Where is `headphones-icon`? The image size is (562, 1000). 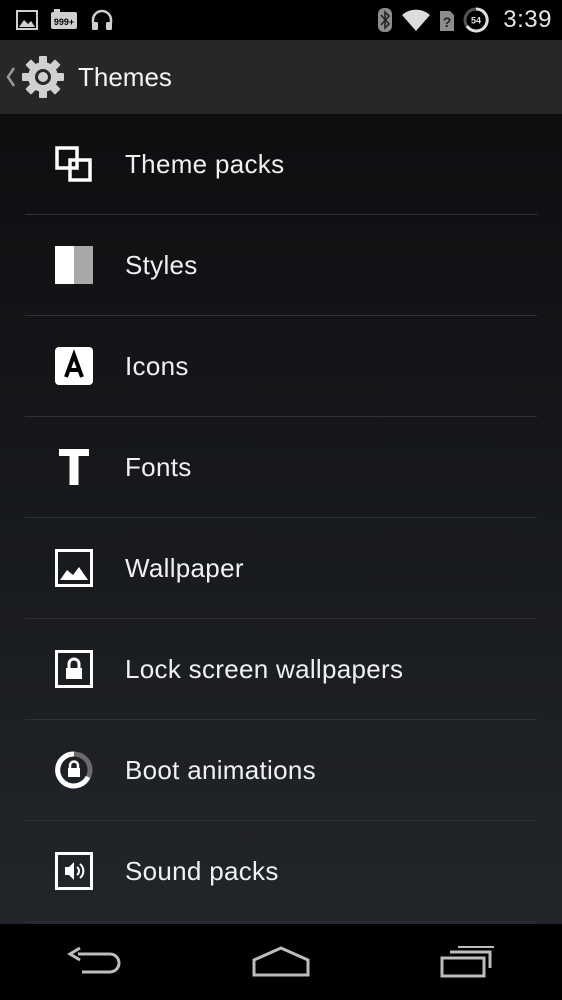 headphones-icon is located at coordinates (102, 20).